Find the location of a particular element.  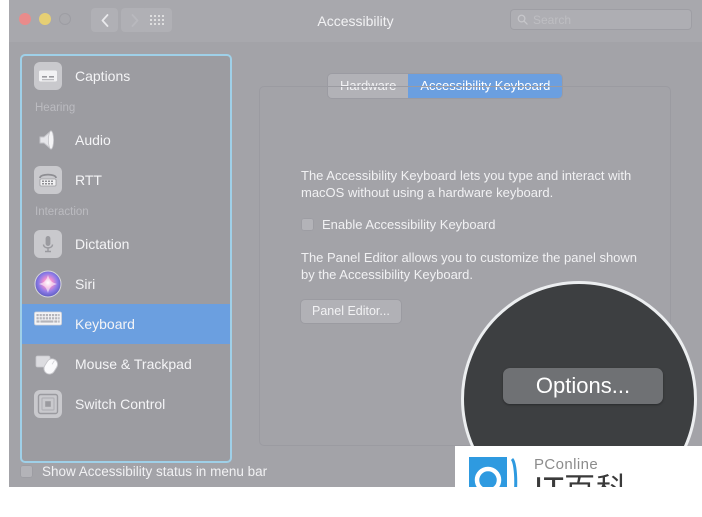

captions-icon is located at coordinates (48, 76).